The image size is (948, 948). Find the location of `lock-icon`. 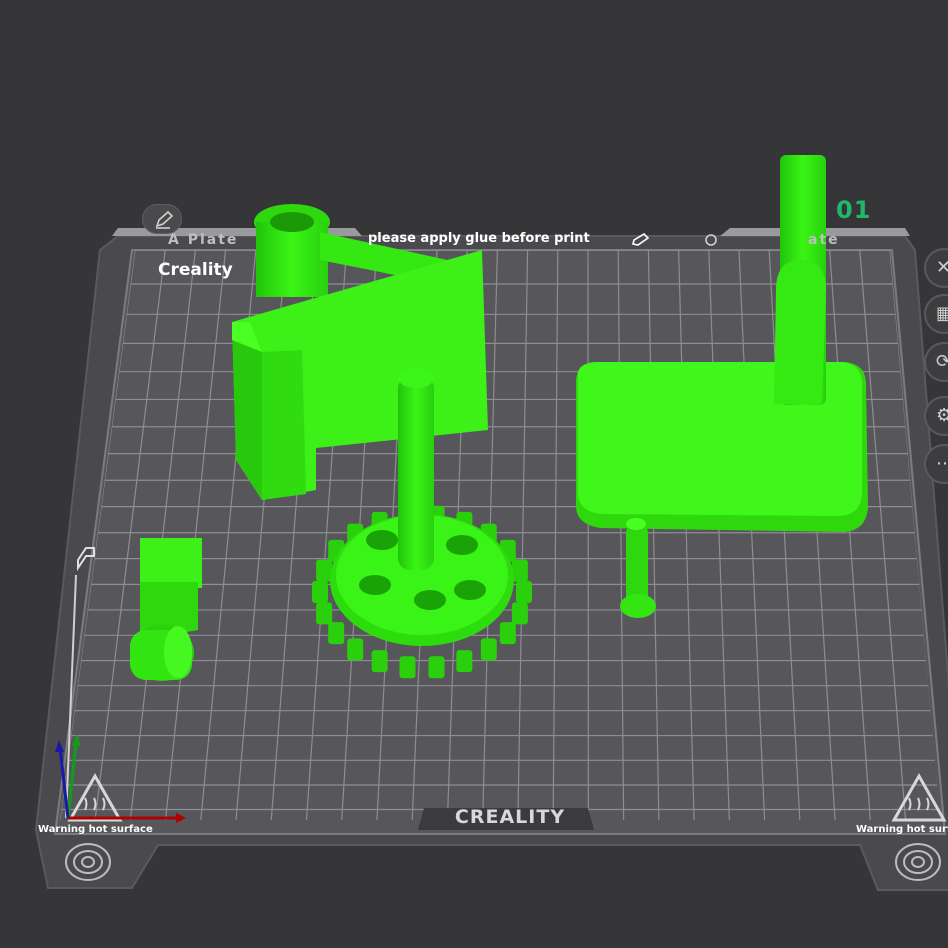

lock-icon is located at coordinates (711, 240).